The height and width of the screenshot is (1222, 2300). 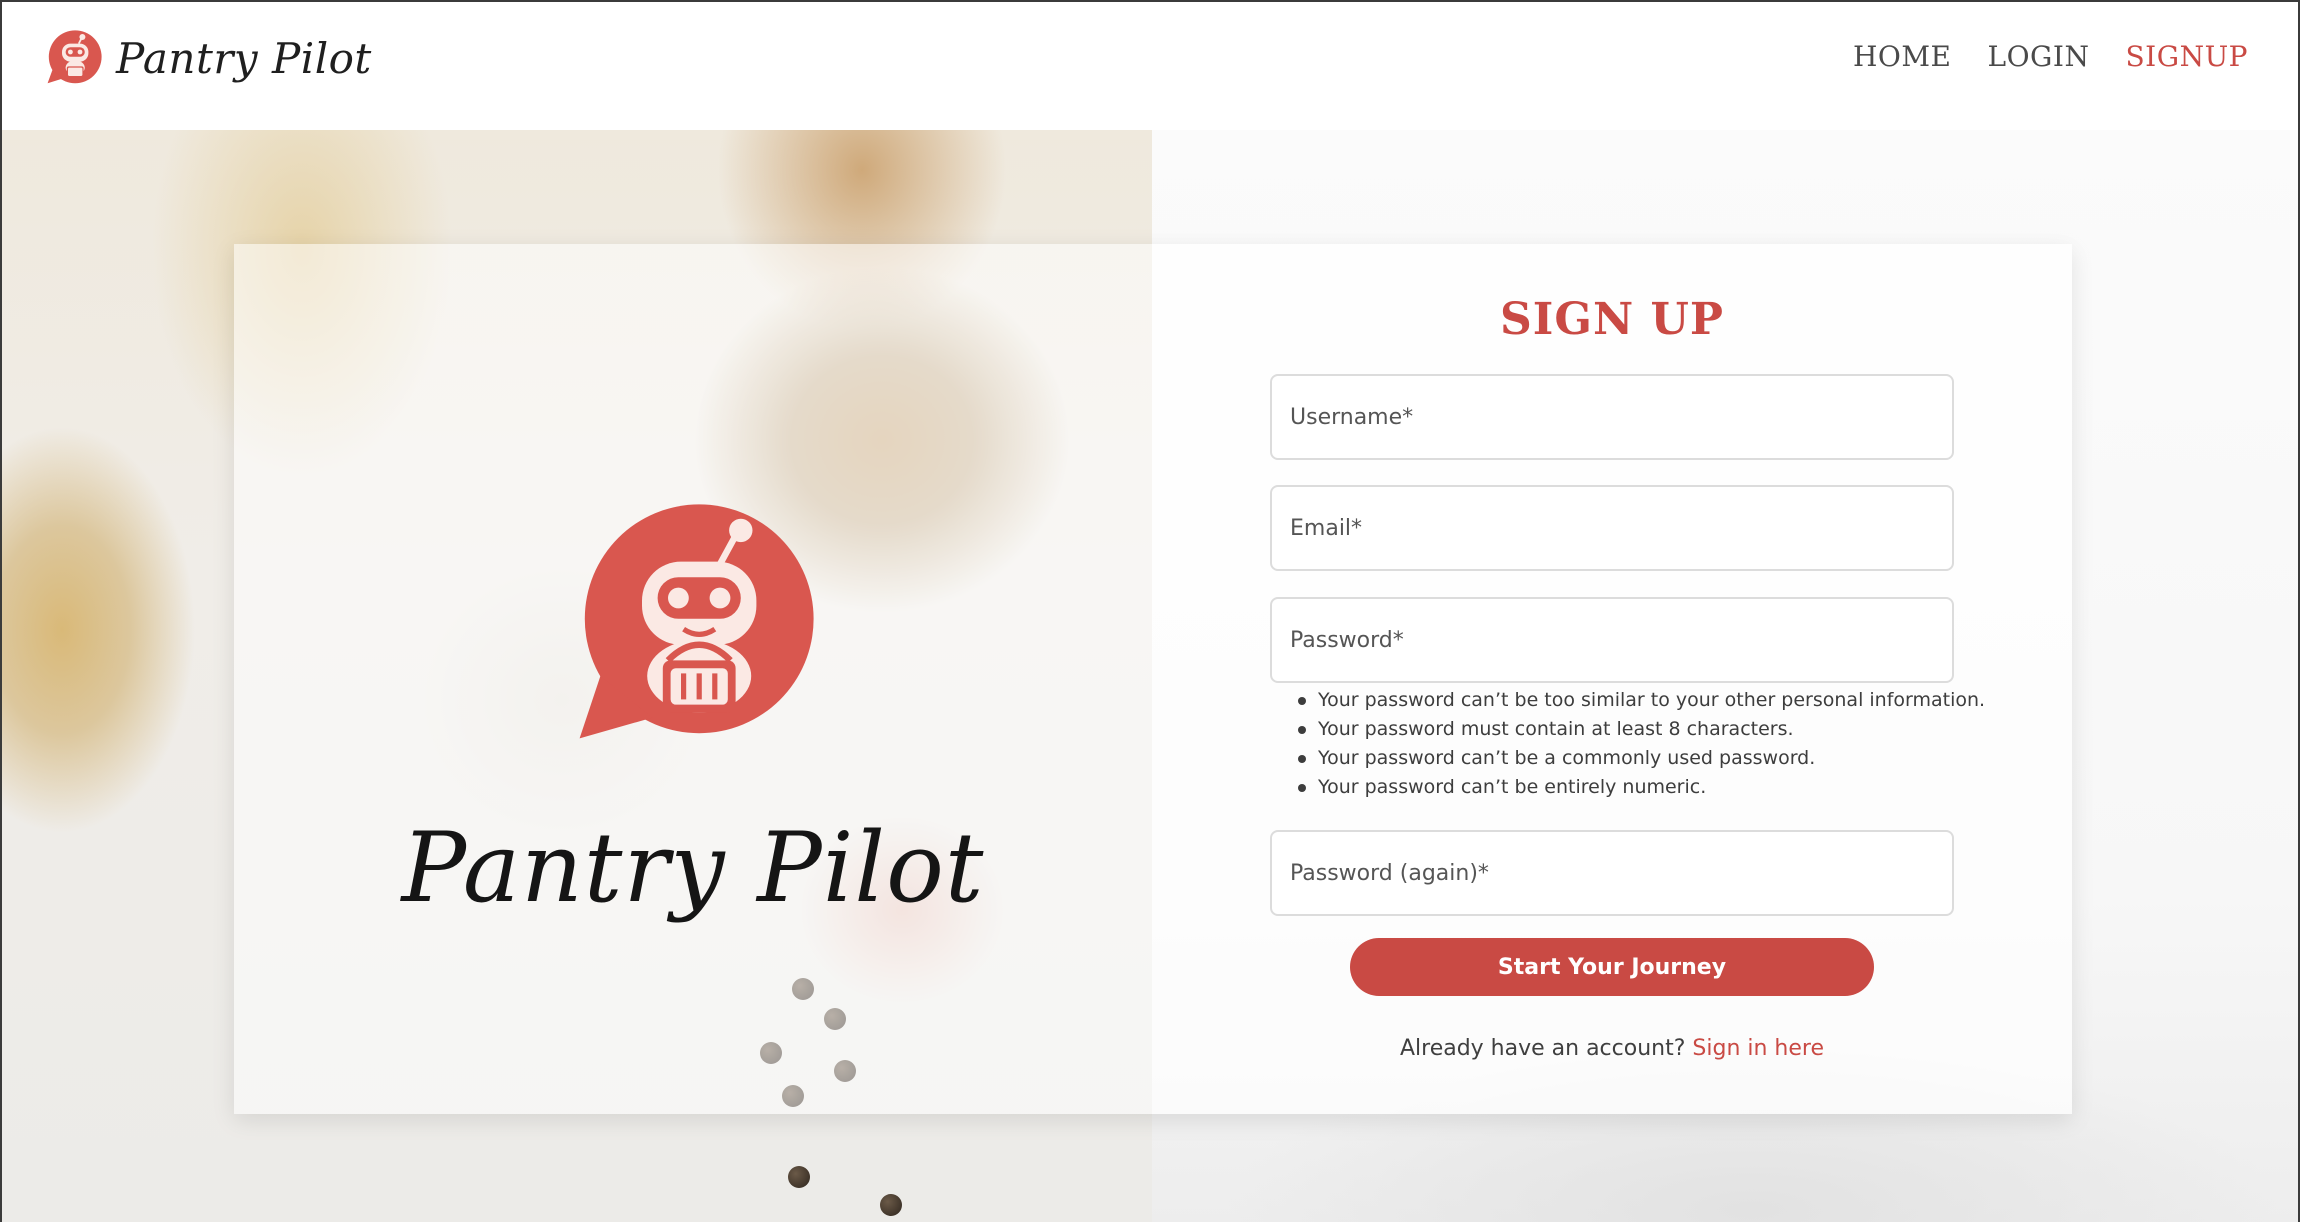 I want to click on password-input, so click(x=1612, y=640).